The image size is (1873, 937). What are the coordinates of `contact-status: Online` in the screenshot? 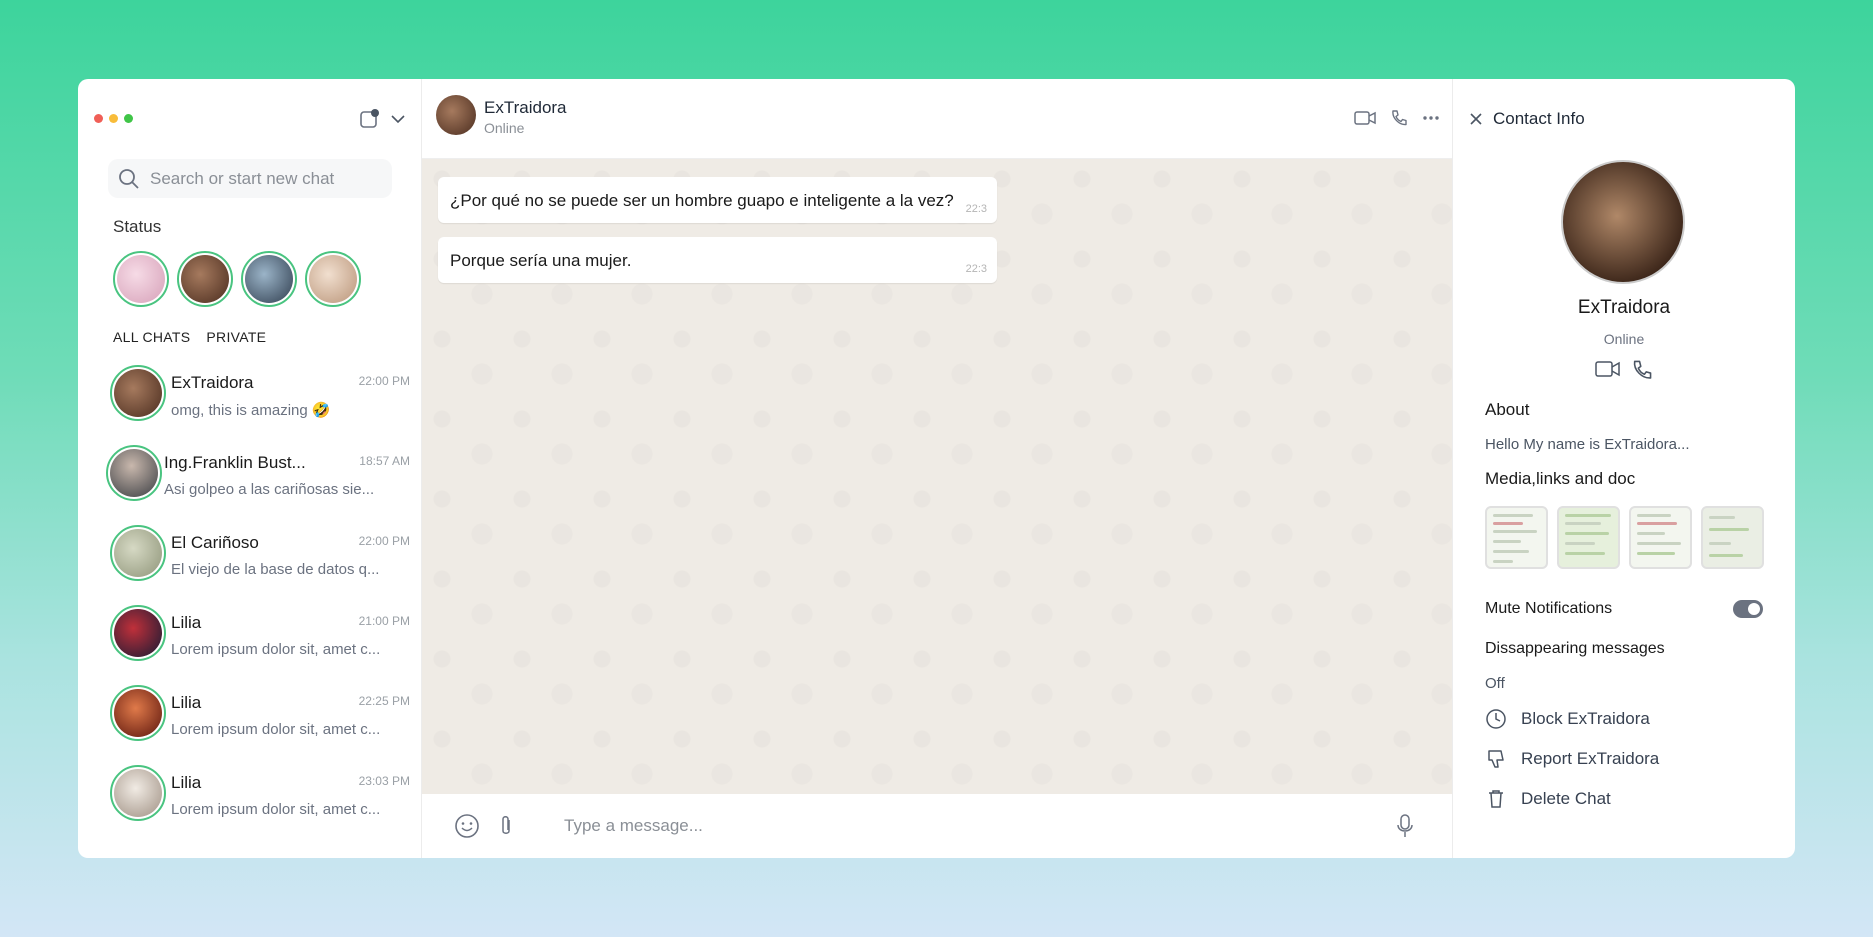 It's located at (1624, 339).